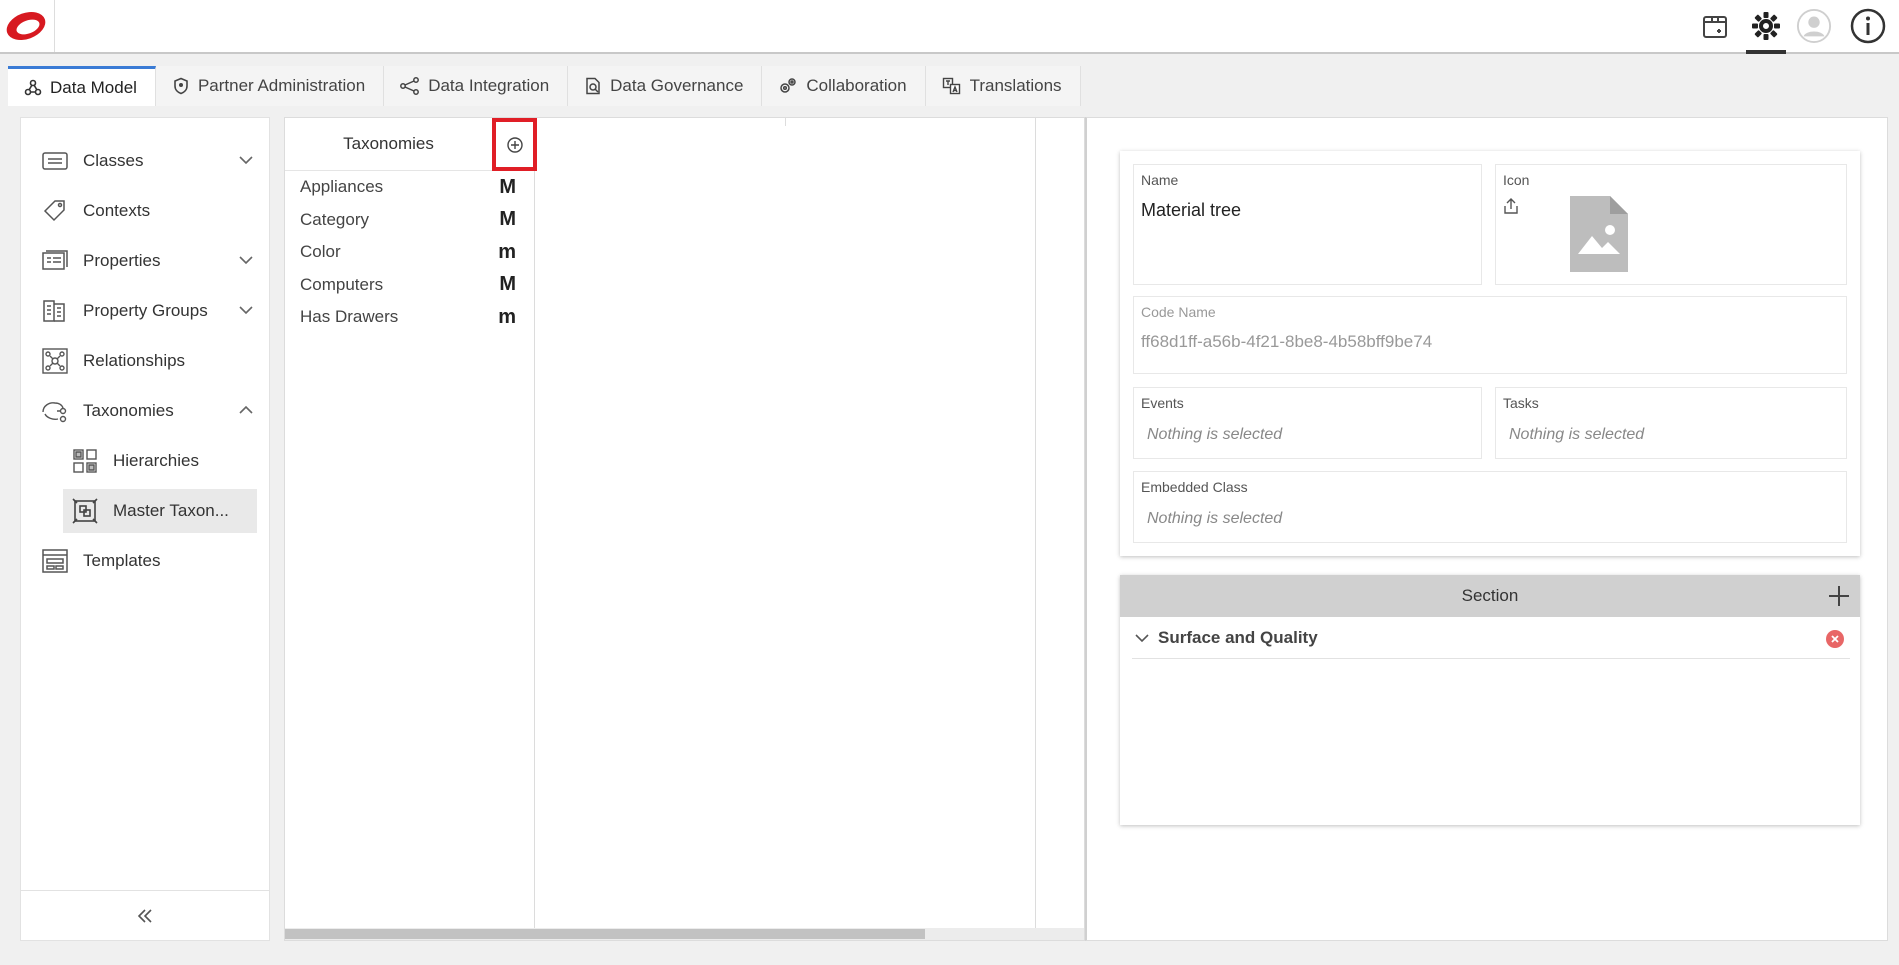  I want to click on taxonomy-list-item: Category M, so click(409, 220).